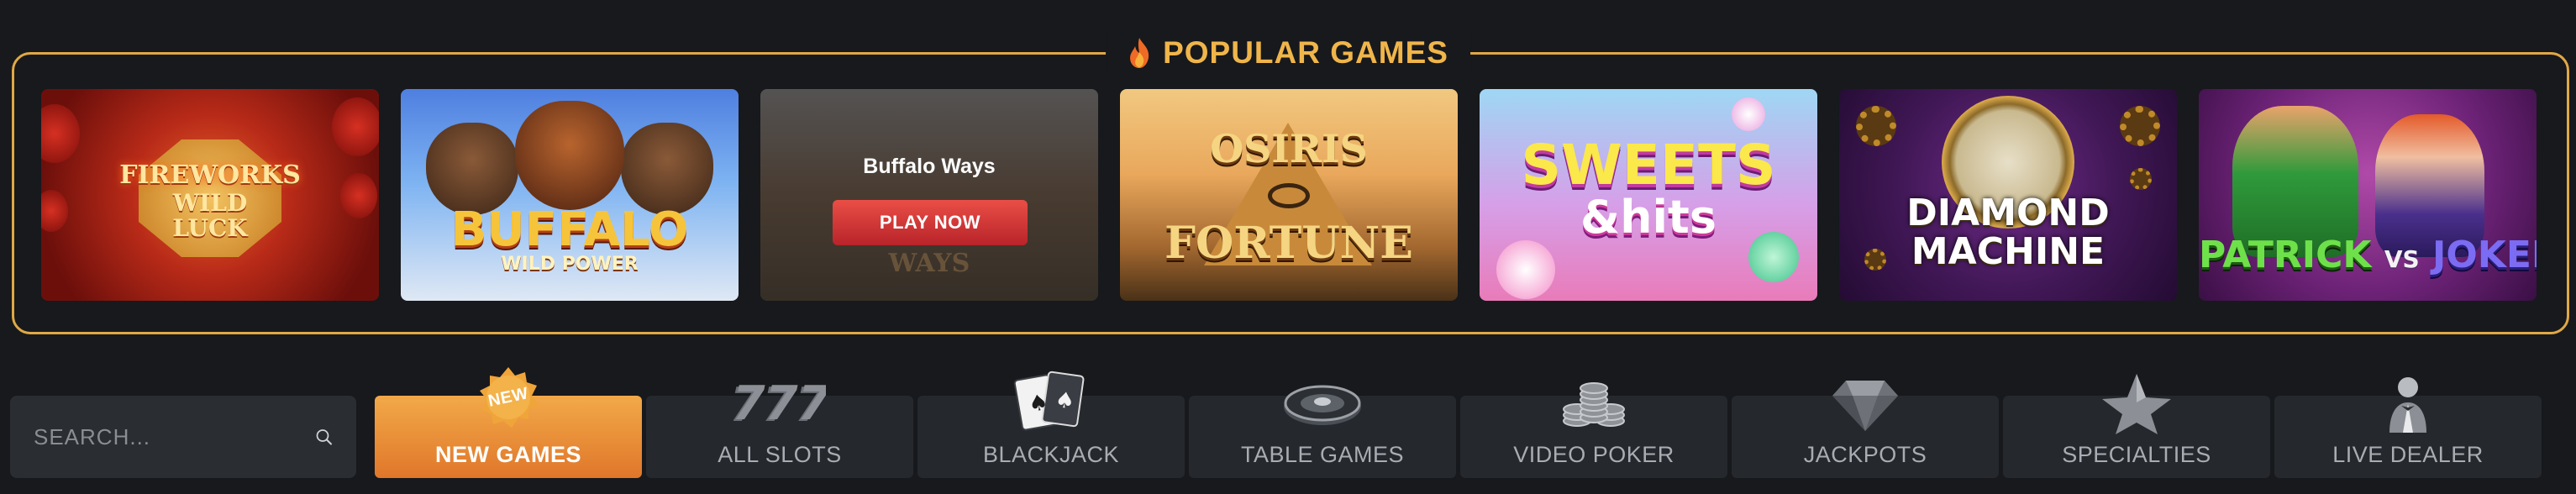  I want to click on tab-label: ALL SLOTS, so click(780, 455).